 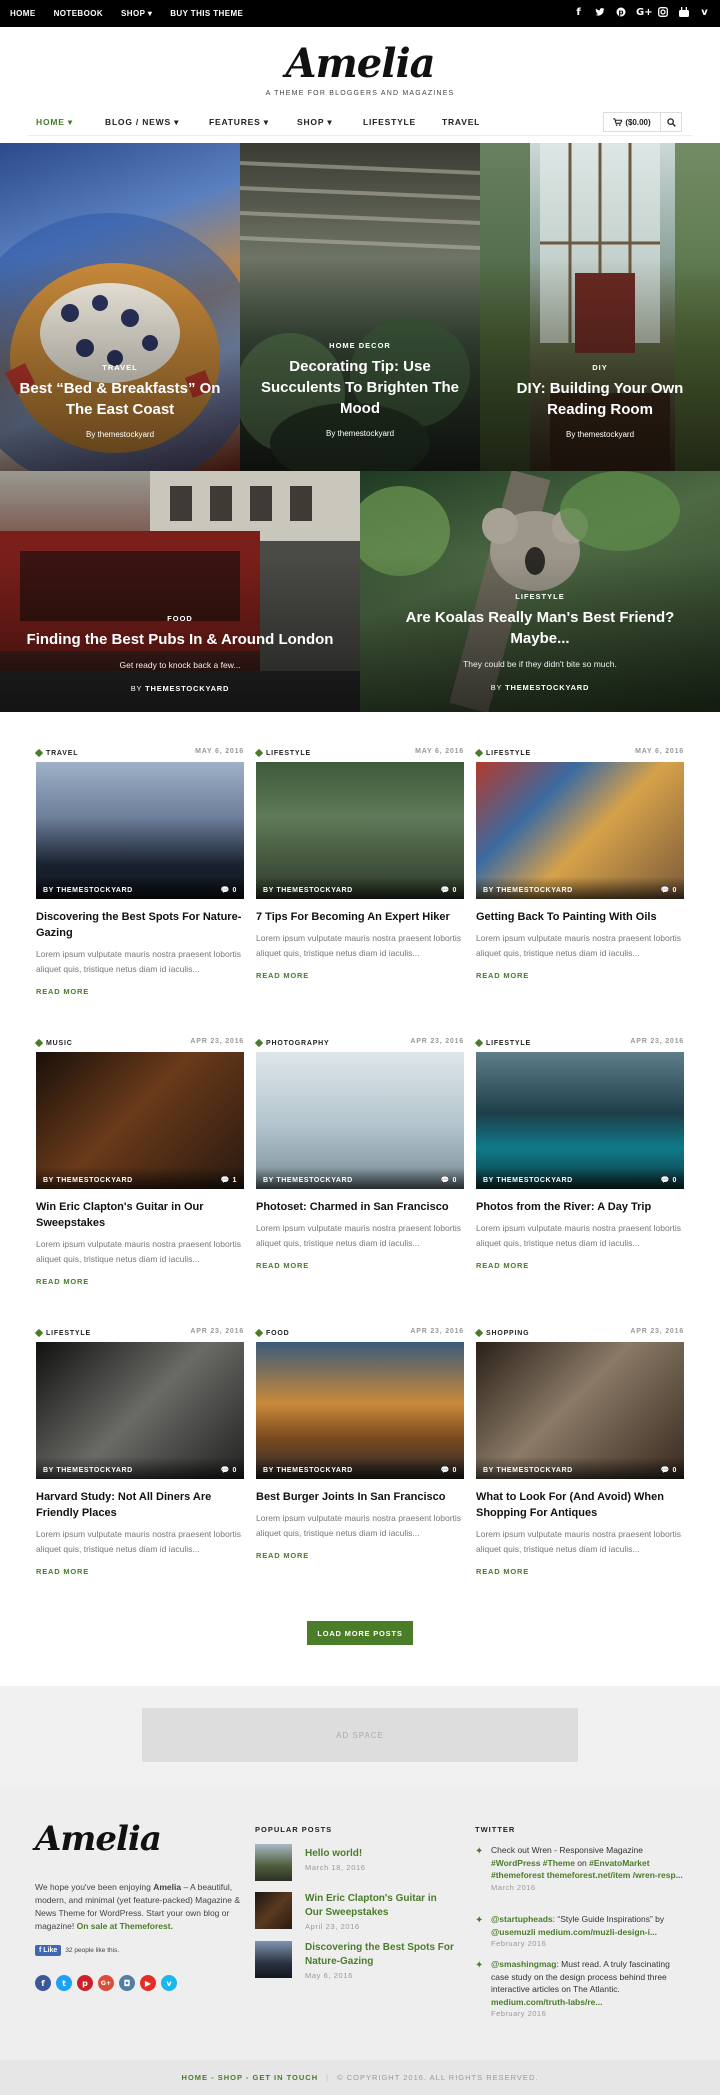 What do you see at coordinates (360, 63) in the screenshot?
I see `site-logo: Amelia` at bounding box center [360, 63].